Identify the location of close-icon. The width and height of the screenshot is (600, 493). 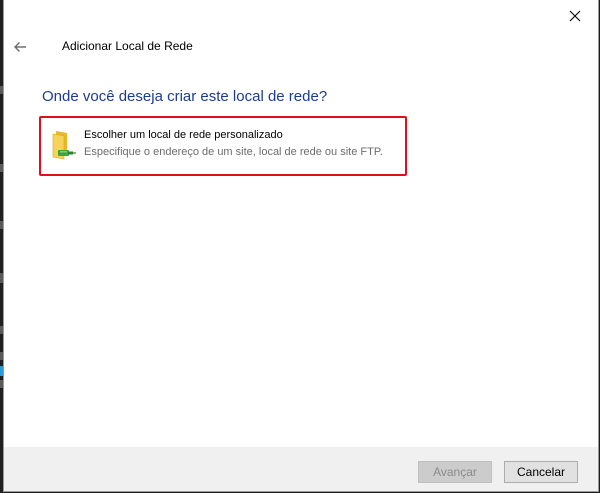
(575, 16).